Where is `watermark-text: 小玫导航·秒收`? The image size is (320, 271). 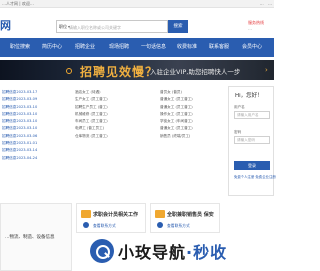 watermark-text: 小玫导航·秒收 is located at coordinates (172, 251).